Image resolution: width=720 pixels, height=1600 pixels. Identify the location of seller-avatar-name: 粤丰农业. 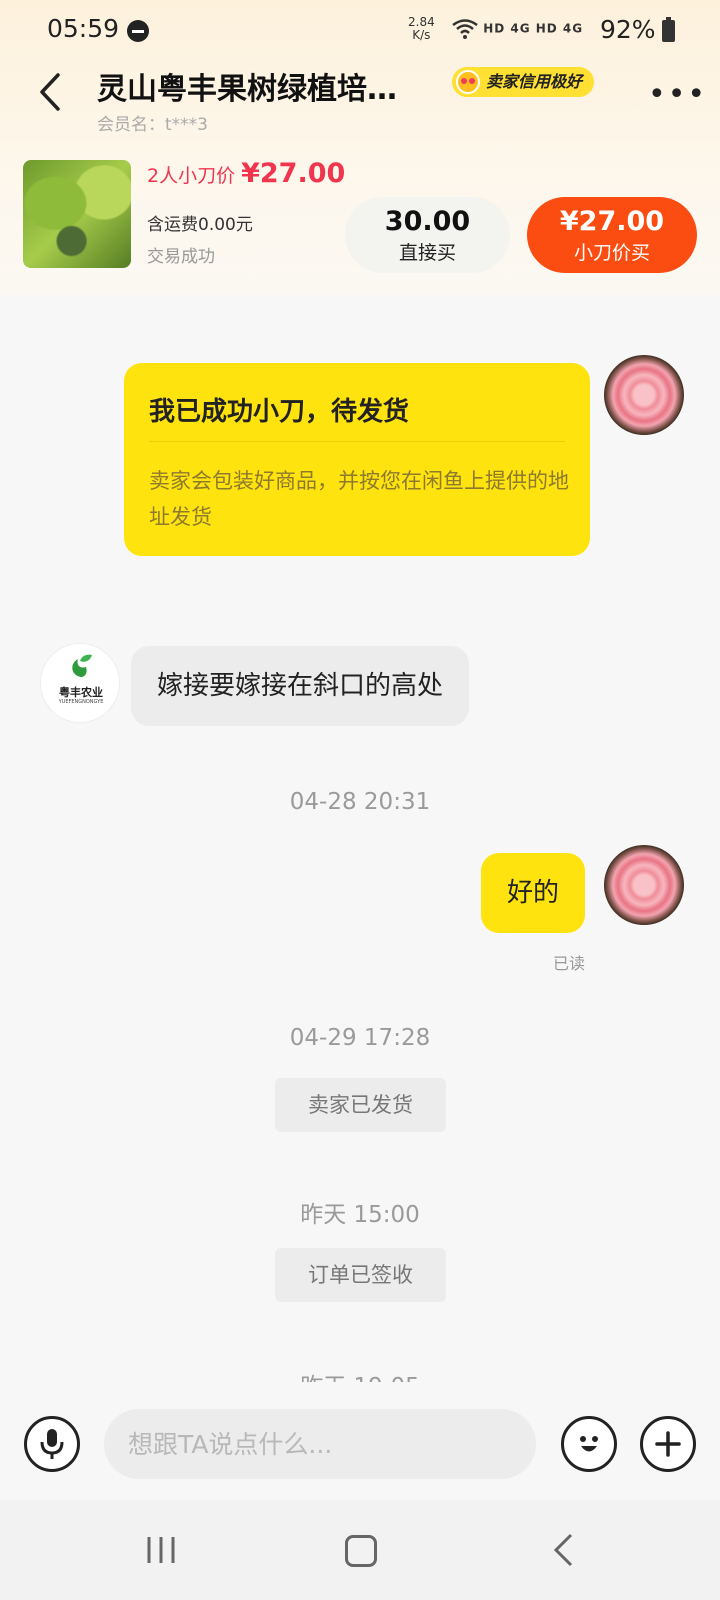
(81, 692).